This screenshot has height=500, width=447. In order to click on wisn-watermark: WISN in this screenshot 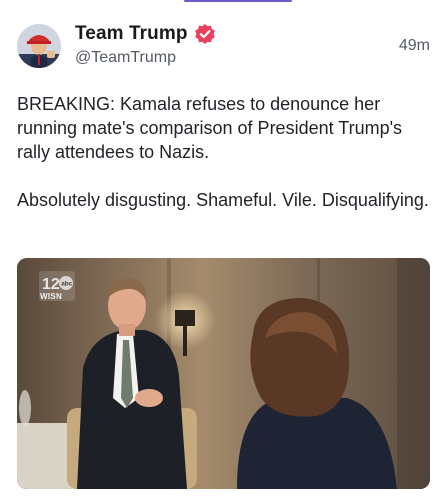, I will do `click(51, 296)`.